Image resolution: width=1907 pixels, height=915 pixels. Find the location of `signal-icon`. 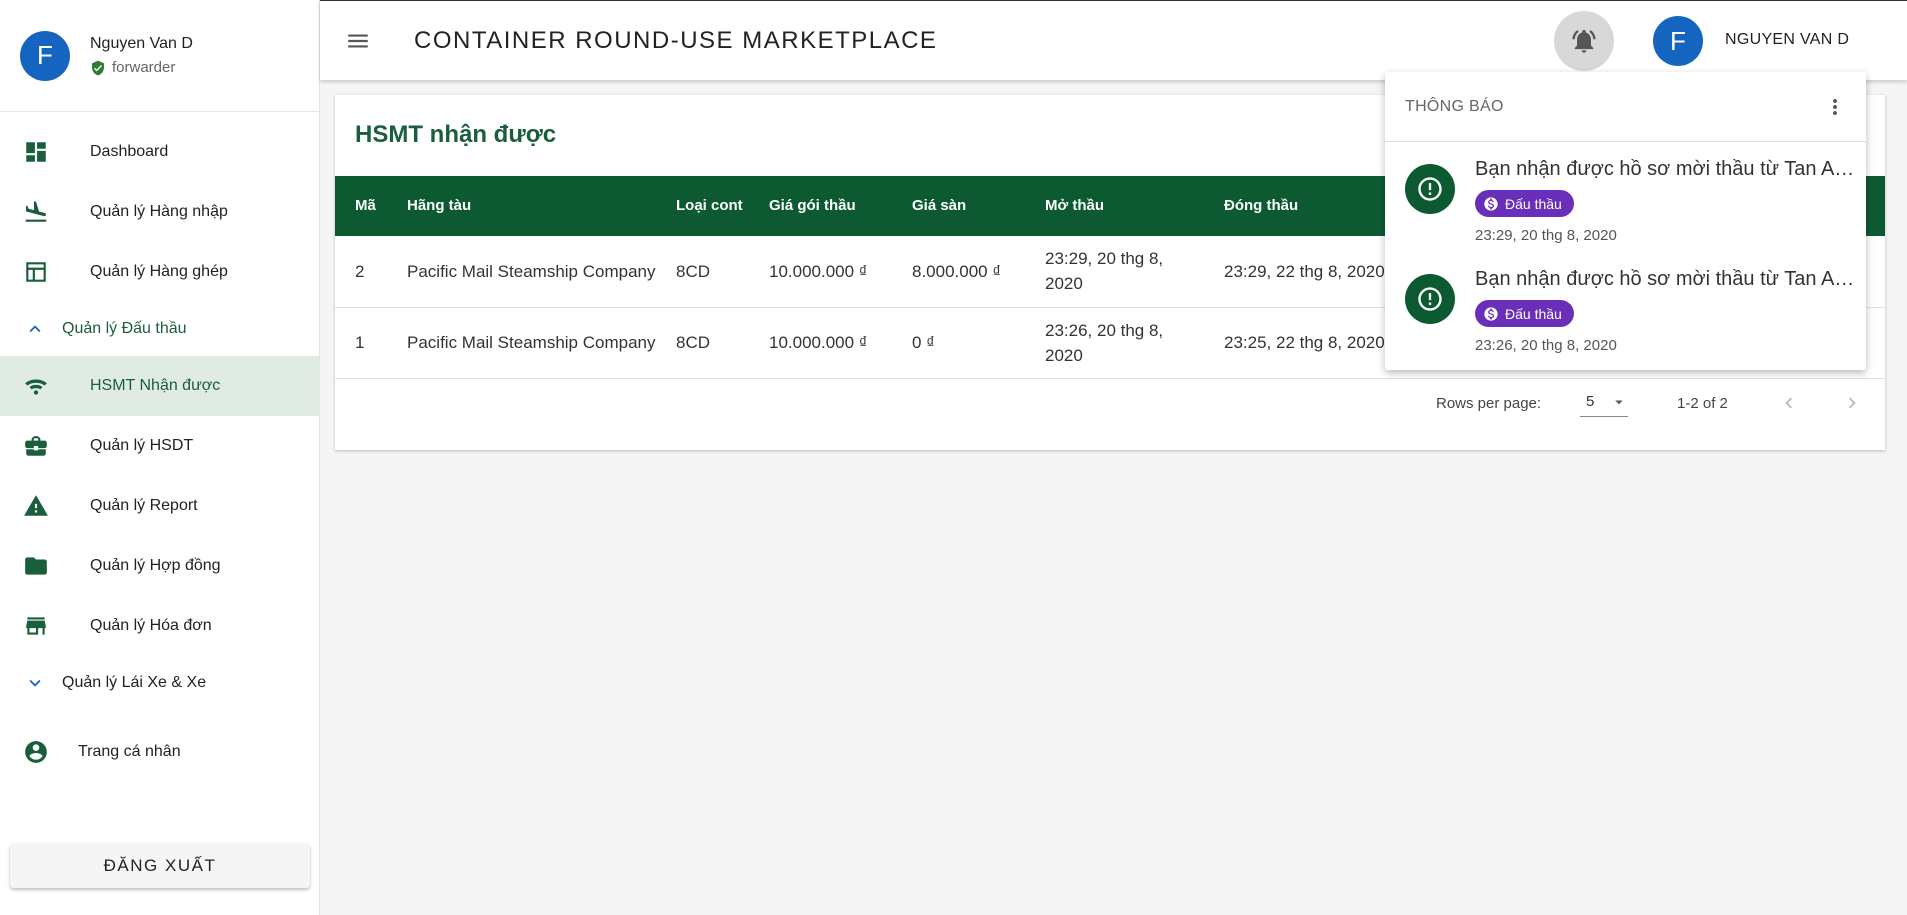

signal-icon is located at coordinates (36, 386).